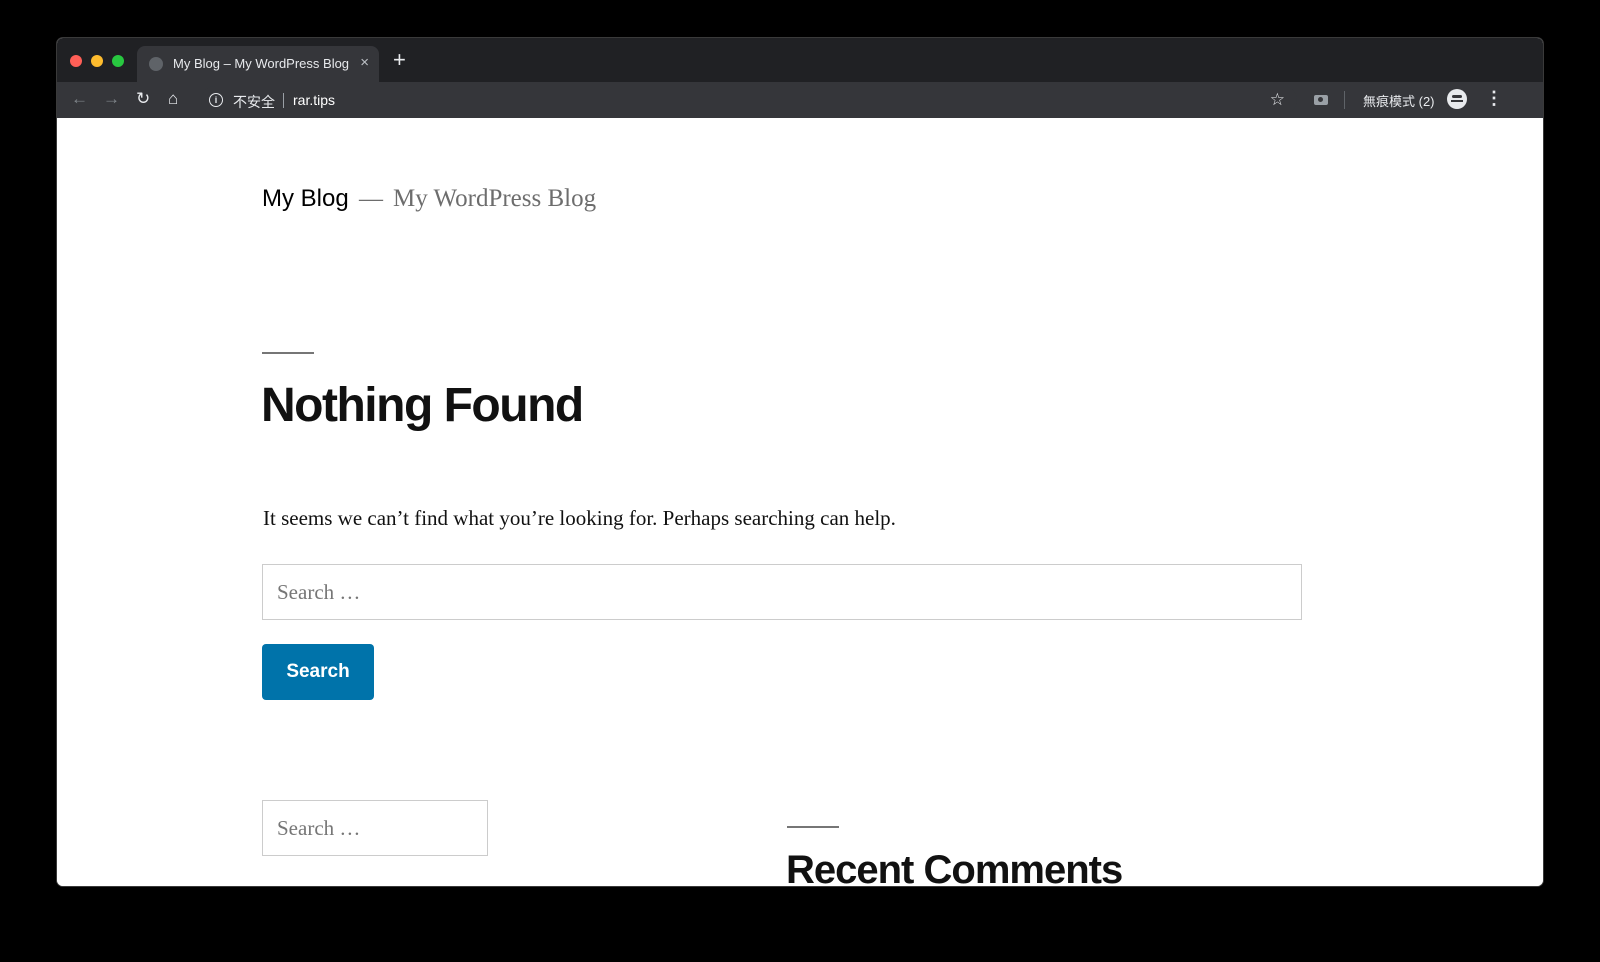 This screenshot has height=962, width=1600. Describe the element at coordinates (173, 99) in the screenshot. I see `home-icon: ⌂` at that location.